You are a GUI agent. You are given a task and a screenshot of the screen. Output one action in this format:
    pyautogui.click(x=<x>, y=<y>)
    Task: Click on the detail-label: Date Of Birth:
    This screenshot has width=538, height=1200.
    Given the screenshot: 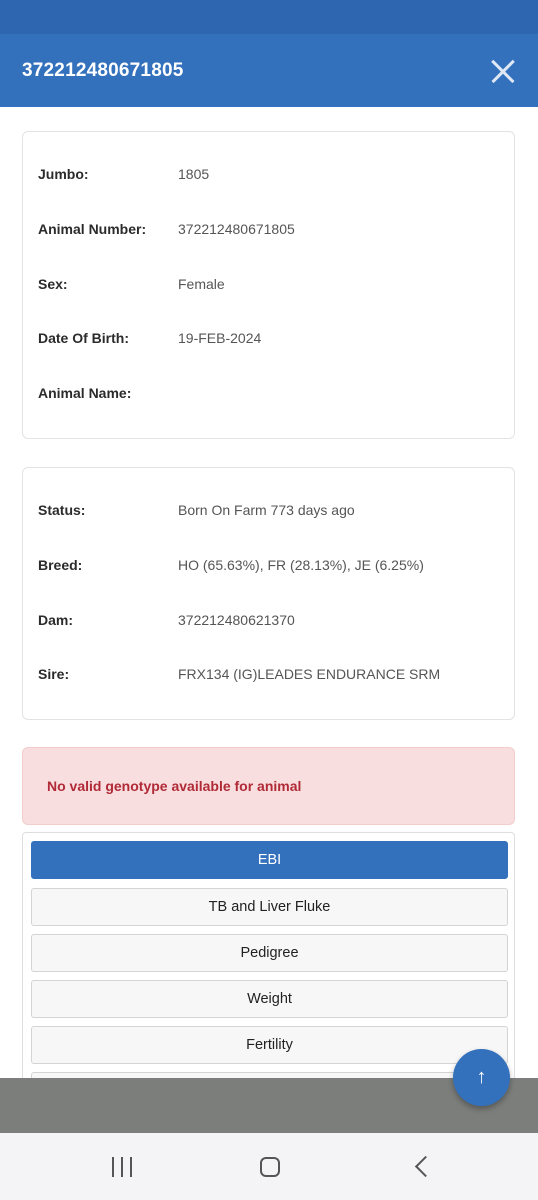 What is the action you would take?
    pyautogui.click(x=83, y=338)
    